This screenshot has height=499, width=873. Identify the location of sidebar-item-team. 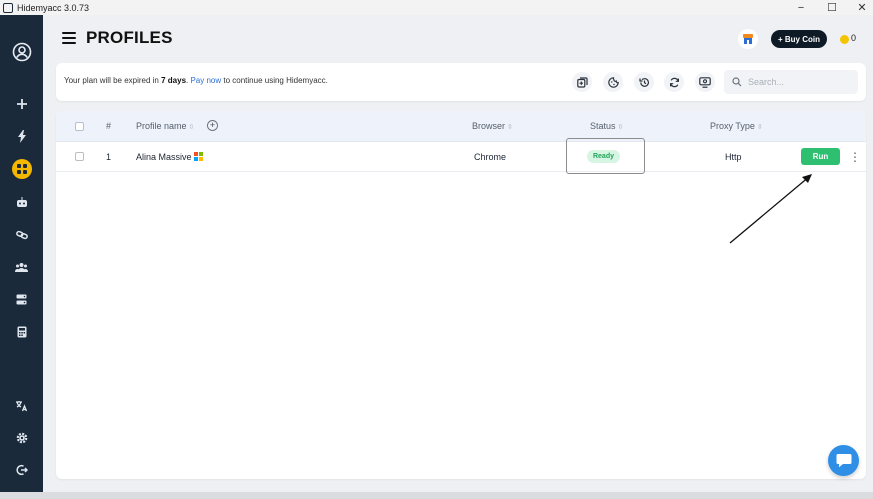
(21, 267).